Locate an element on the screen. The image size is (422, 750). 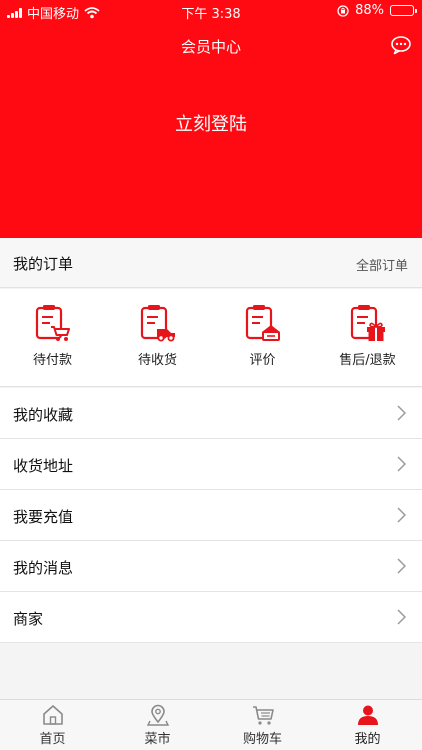
orders-title: 我的订单 is located at coordinates (43, 264).